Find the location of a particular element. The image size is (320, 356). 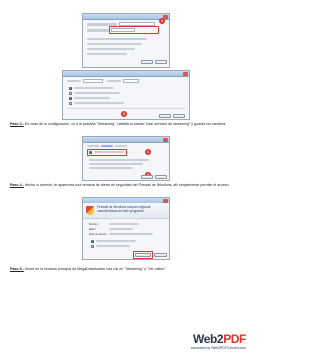

step-label: Paso 4.- is located at coordinates (17, 185).